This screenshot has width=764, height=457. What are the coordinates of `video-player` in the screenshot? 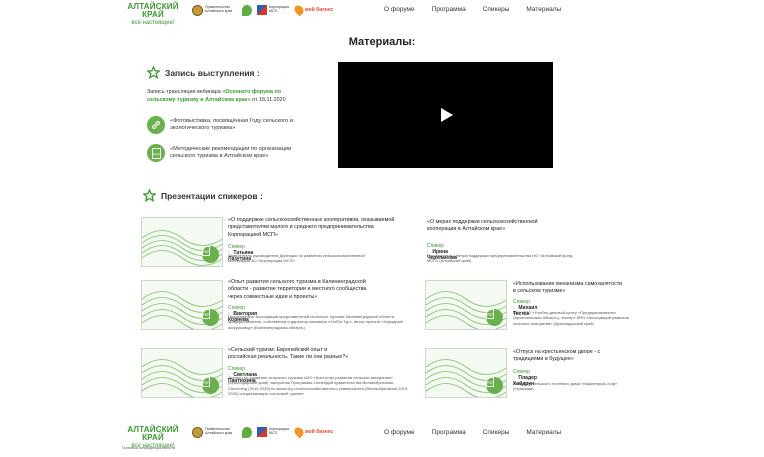 It's located at (445, 115).